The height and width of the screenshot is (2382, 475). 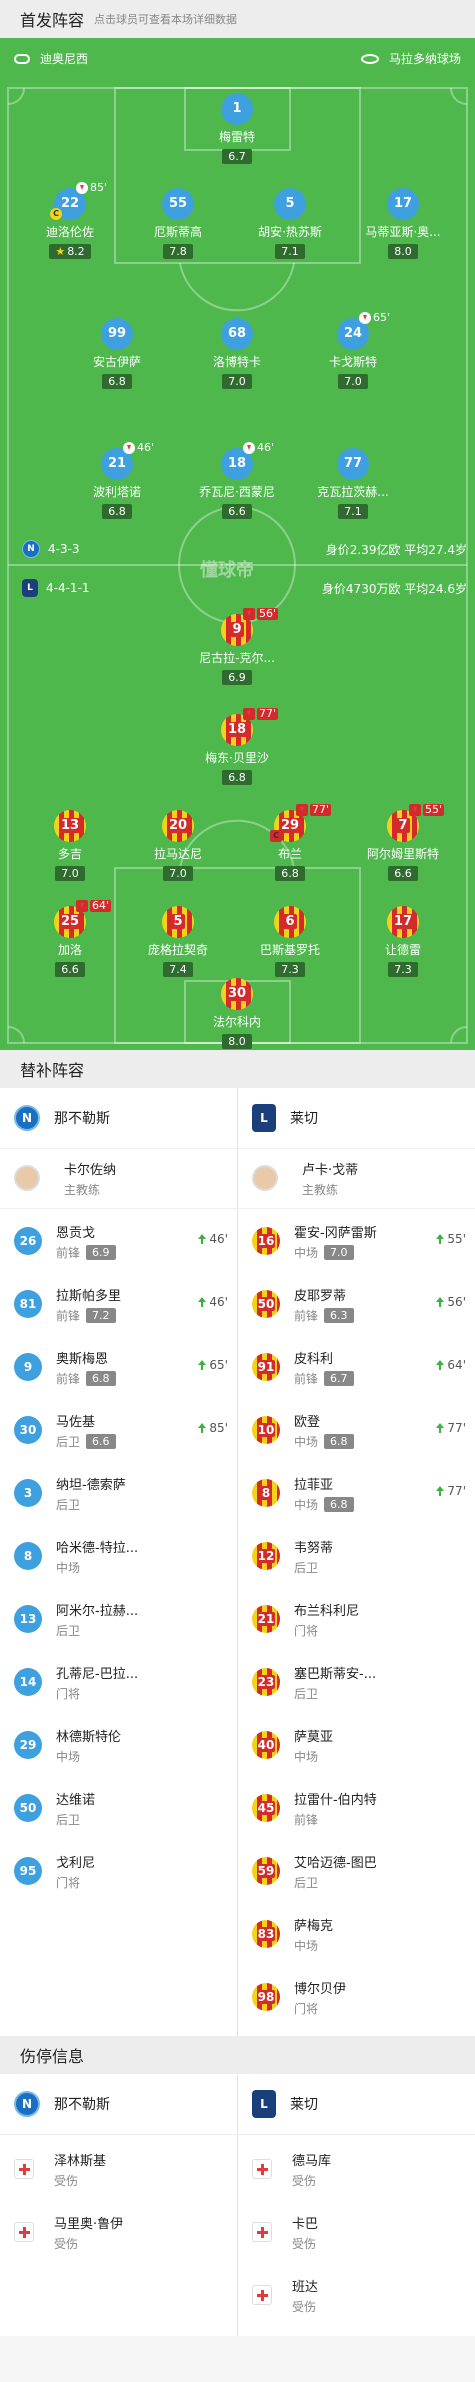 I want to click on away-sub-row: 21 布兰科利尼 门将, so click(x=362, y=1619).